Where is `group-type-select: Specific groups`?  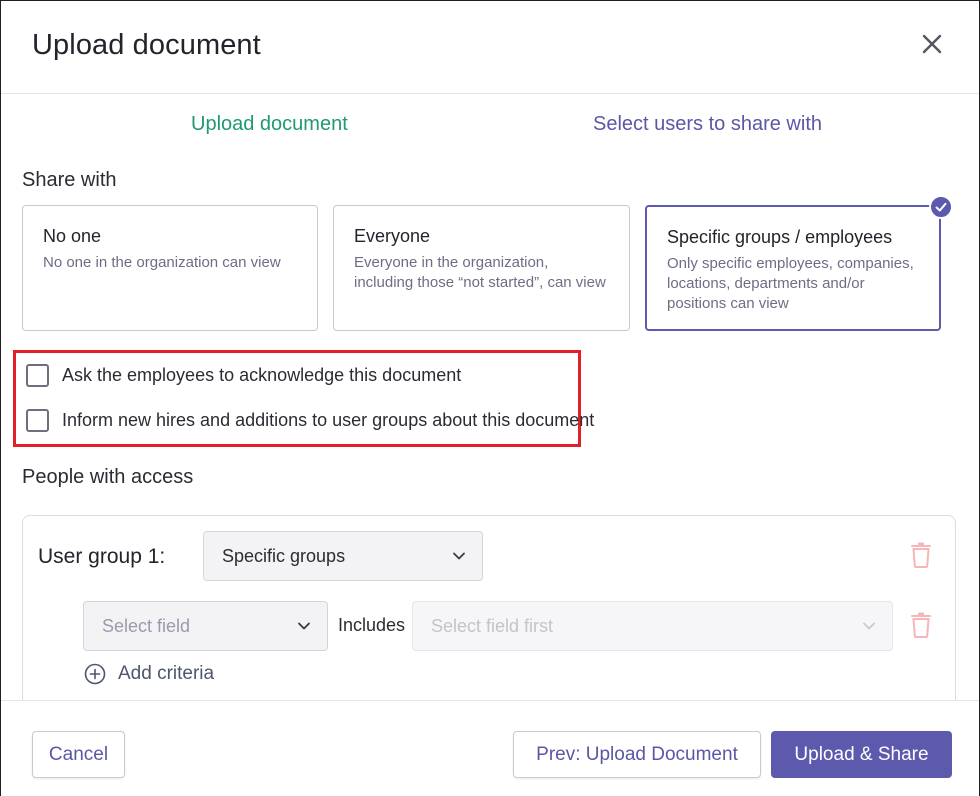 group-type-select: Specific groups is located at coordinates (343, 556).